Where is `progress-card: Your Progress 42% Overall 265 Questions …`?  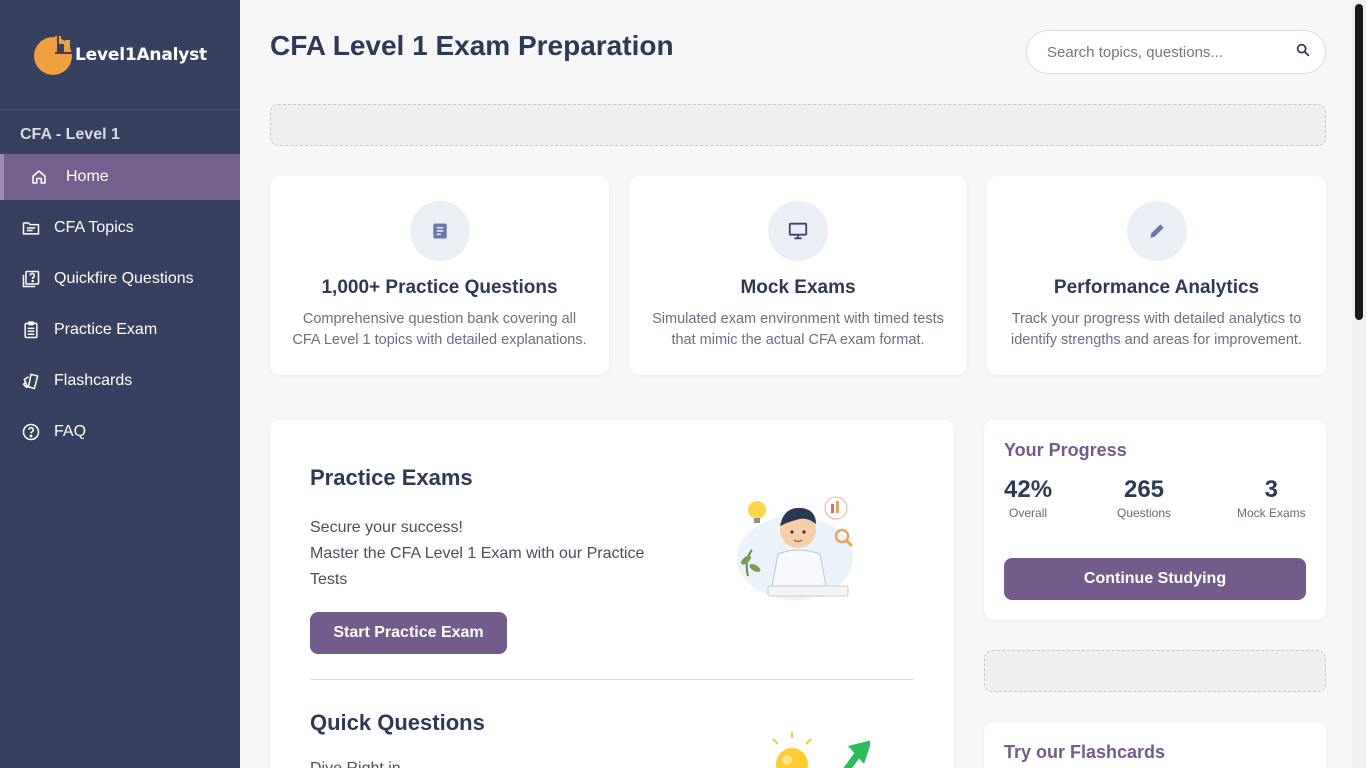
progress-card: Your Progress 42% Overall 265 Questions … is located at coordinates (1155, 520).